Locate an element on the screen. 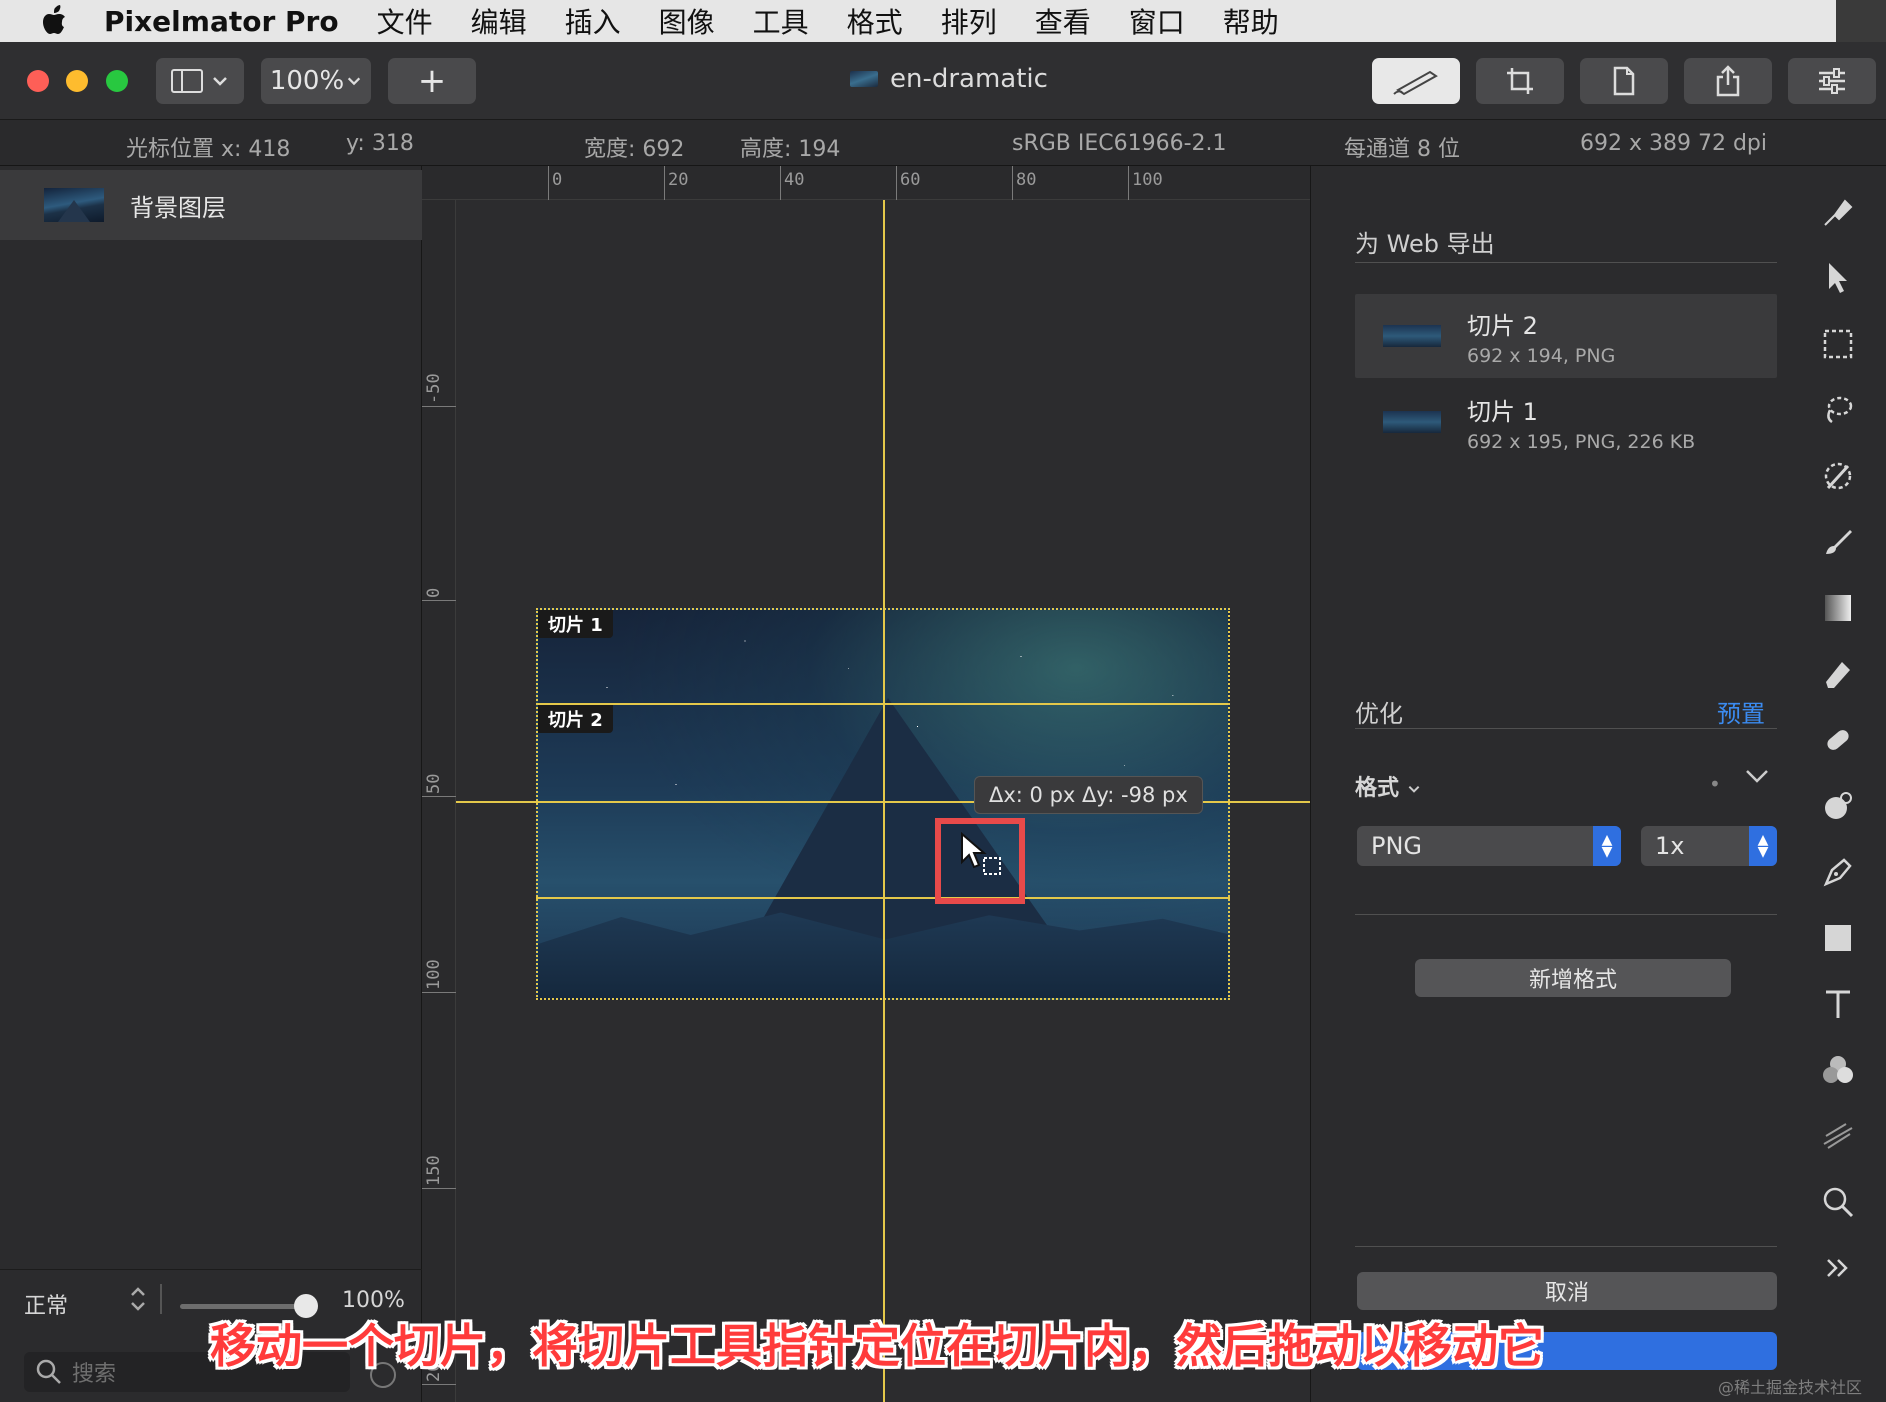  minimize-window-button is located at coordinates (77, 81).